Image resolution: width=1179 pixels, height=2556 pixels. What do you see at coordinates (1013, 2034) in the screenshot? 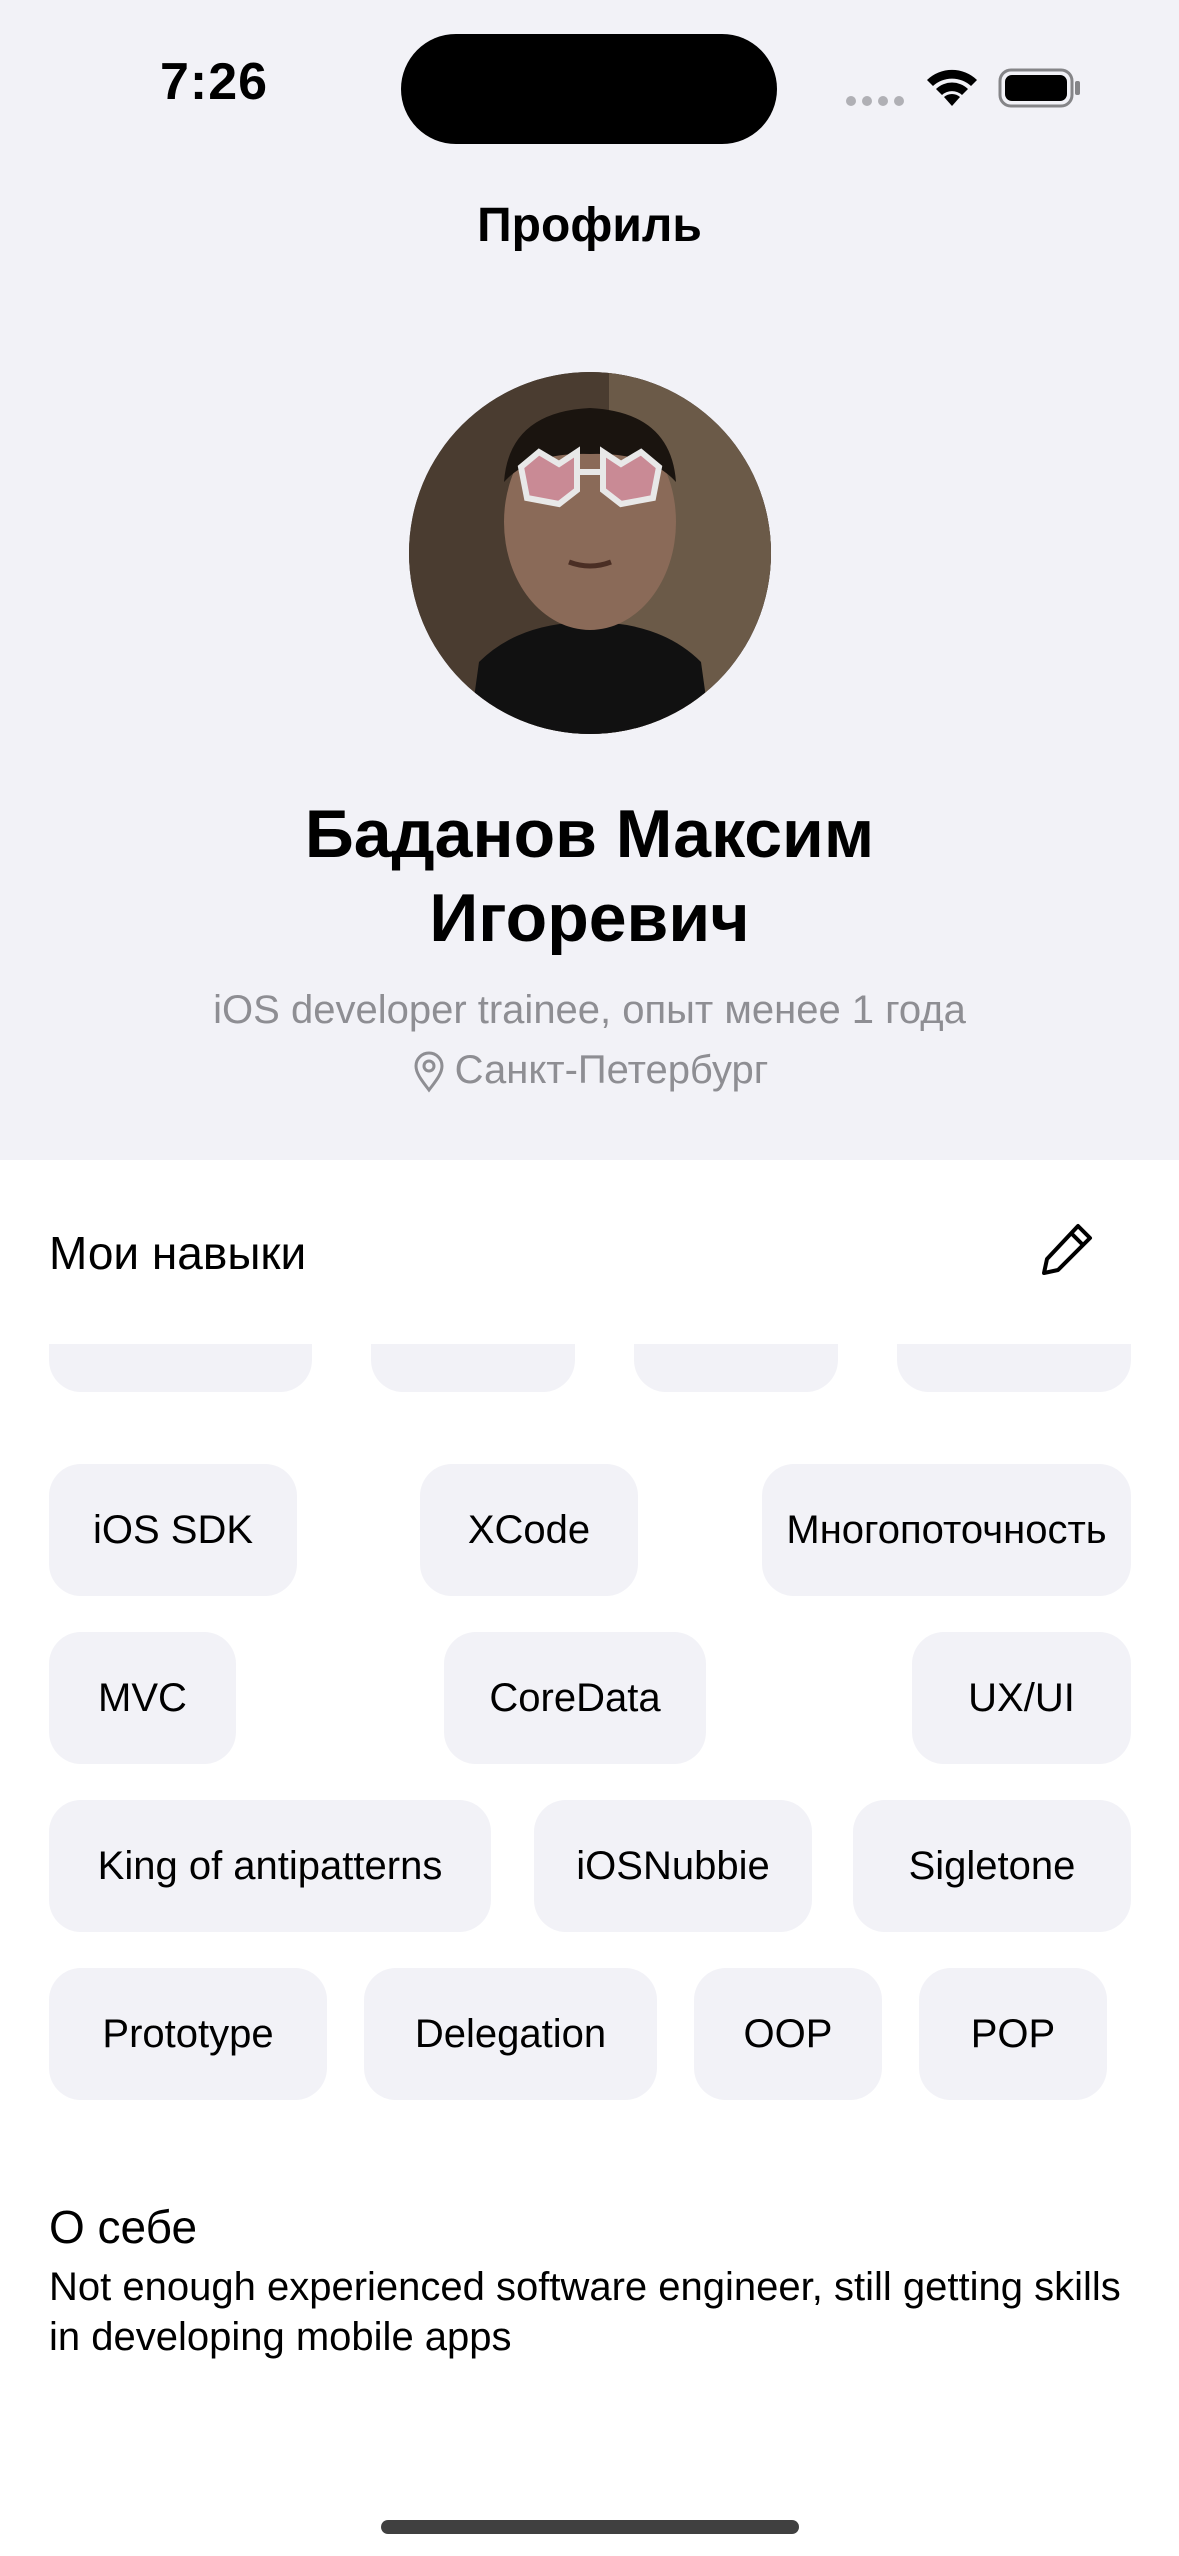
I see `skill-chip: POP` at bounding box center [1013, 2034].